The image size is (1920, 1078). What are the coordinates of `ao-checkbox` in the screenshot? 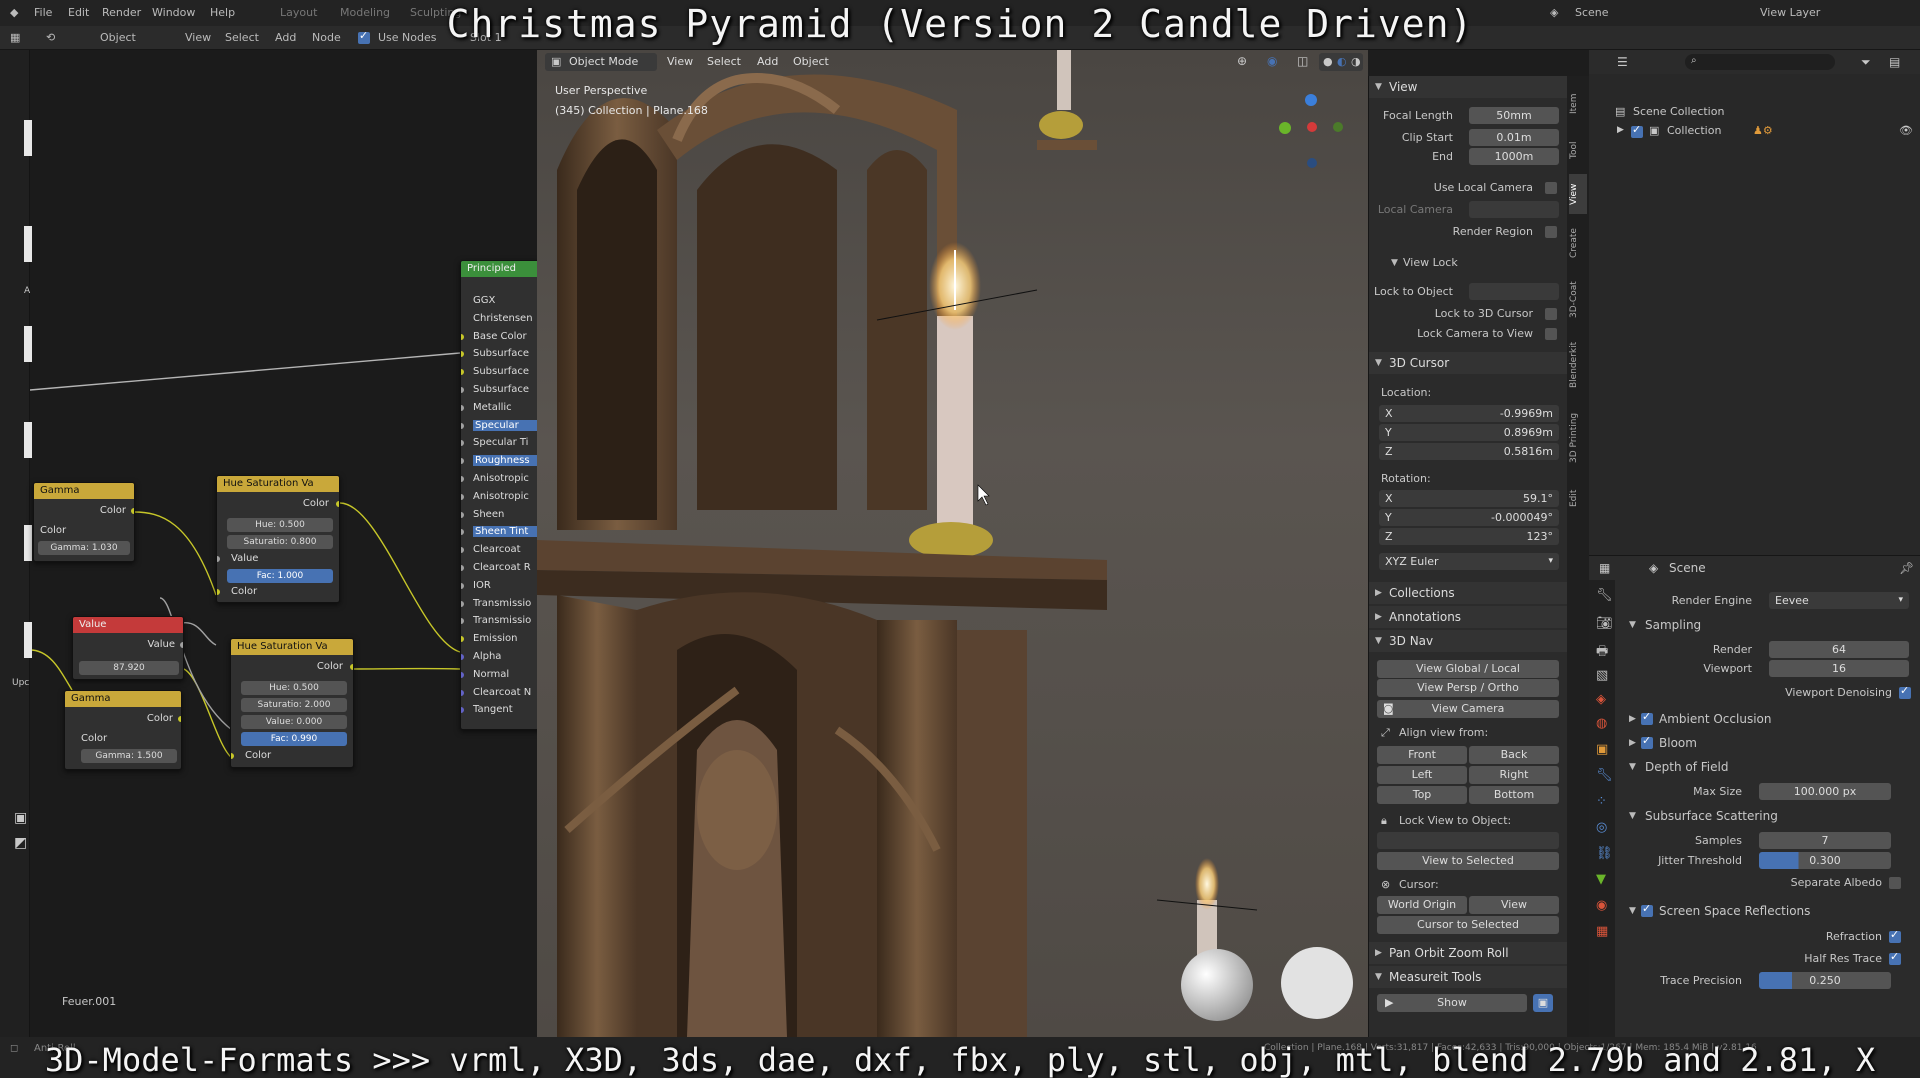 It's located at (1647, 717).